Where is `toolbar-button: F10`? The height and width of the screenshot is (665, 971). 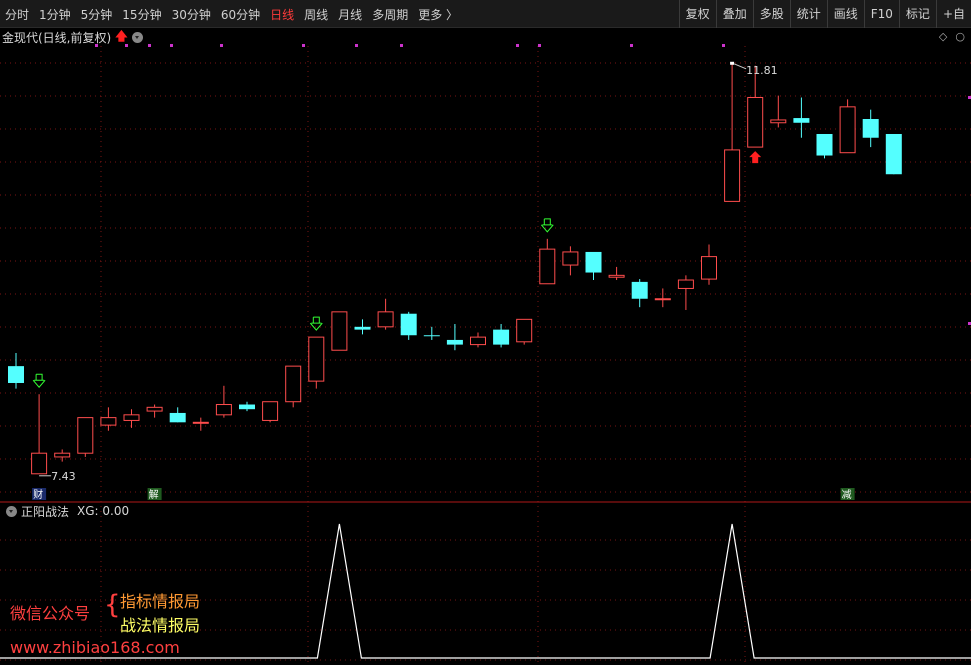 toolbar-button: F10 is located at coordinates (881, 14).